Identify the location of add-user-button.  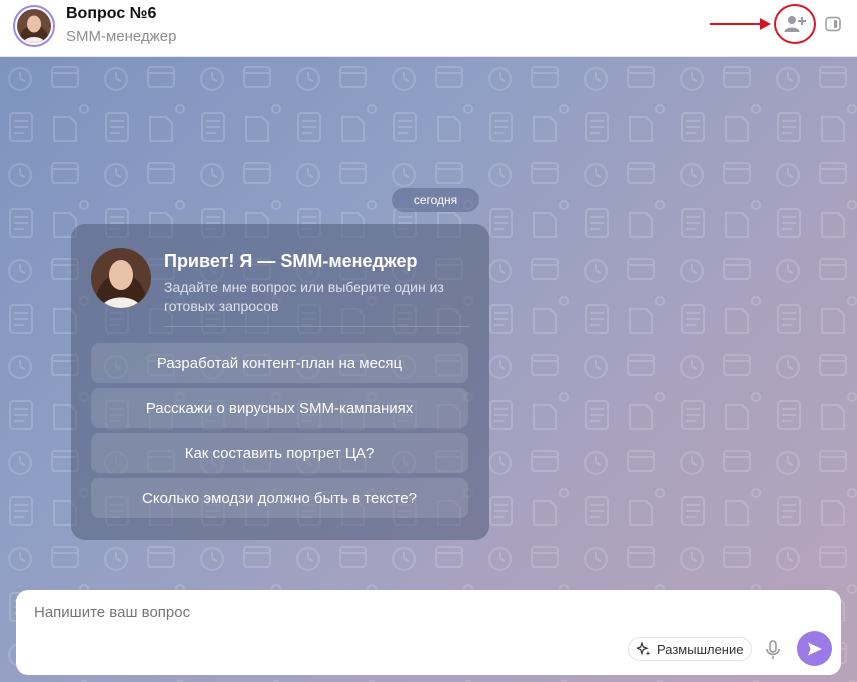
(795, 24).